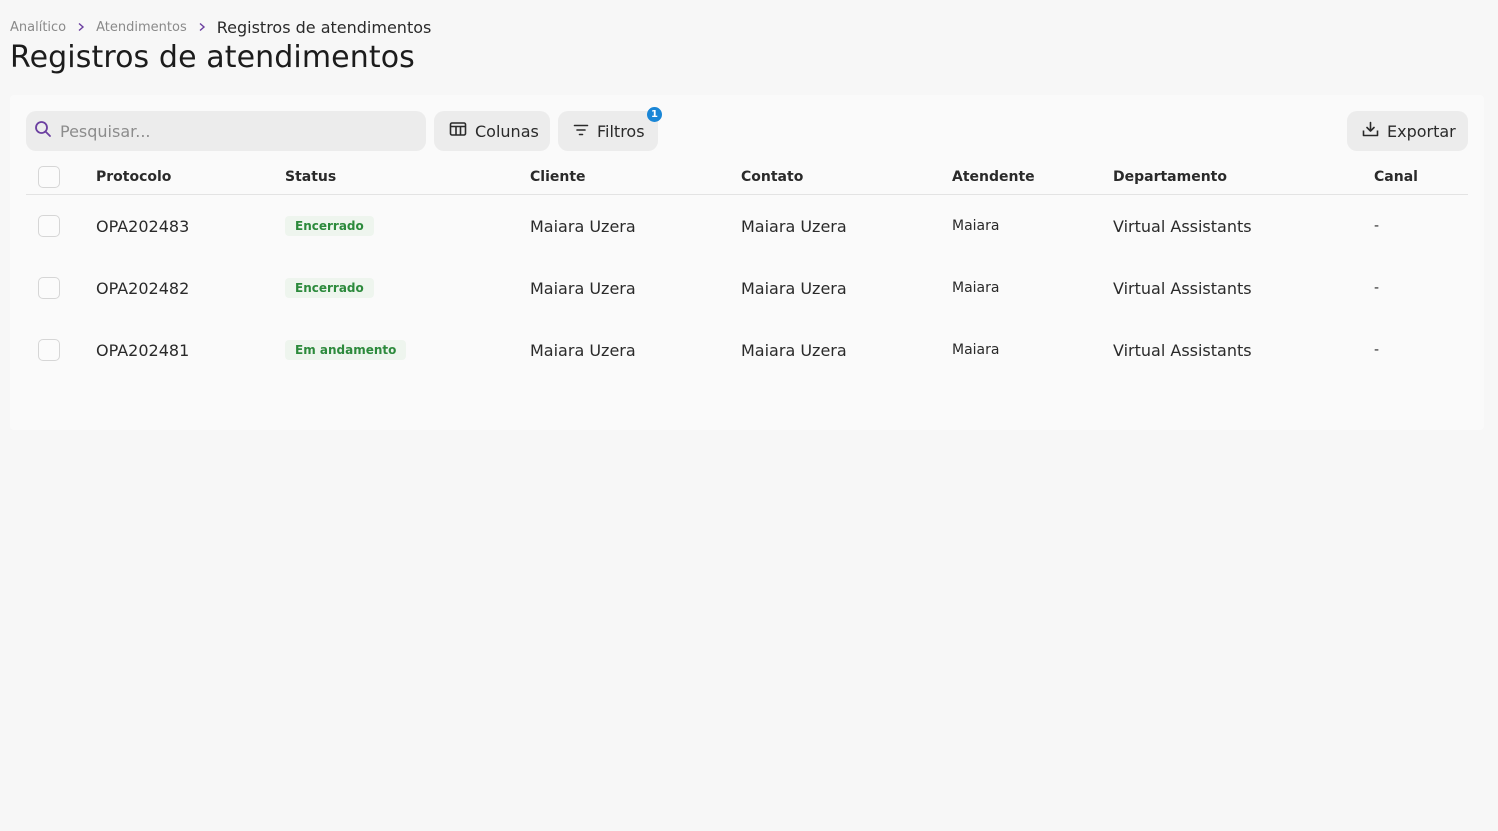  What do you see at coordinates (507, 131) in the screenshot?
I see `columns-label: Colunas` at bounding box center [507, 131].